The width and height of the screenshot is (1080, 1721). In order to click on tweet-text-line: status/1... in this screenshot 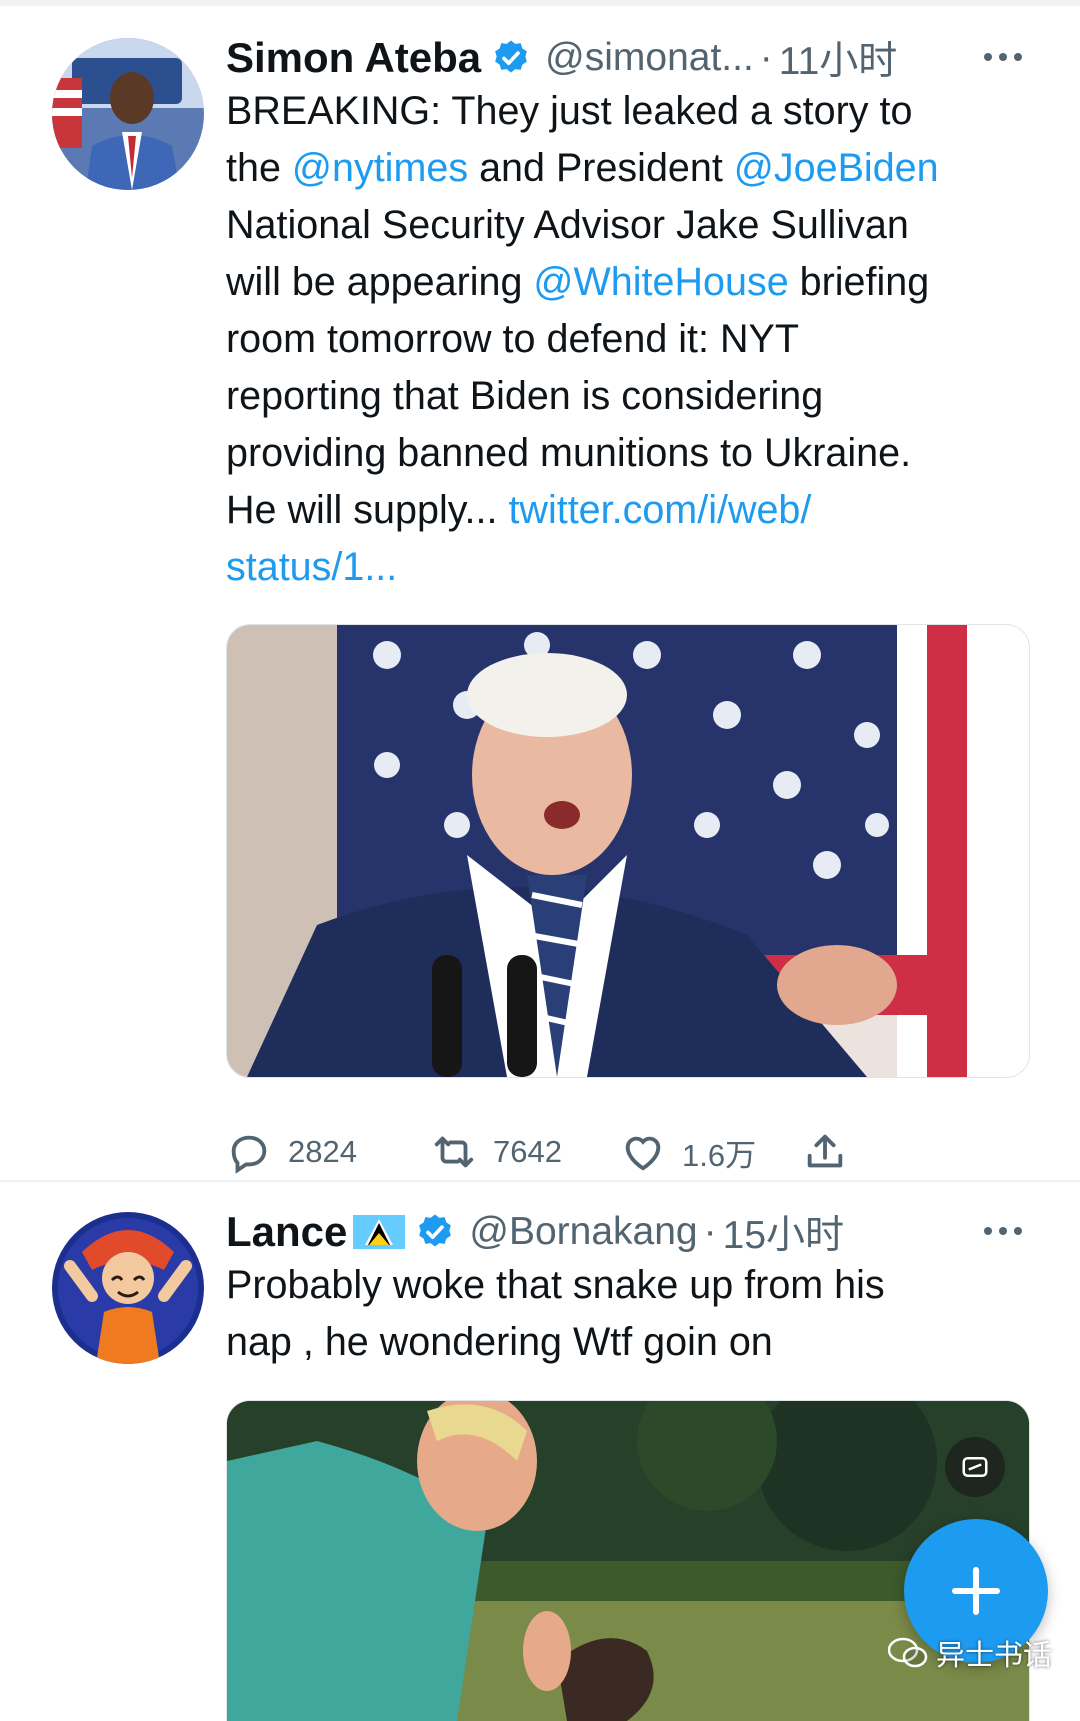, I will do `click(582, 567)`.